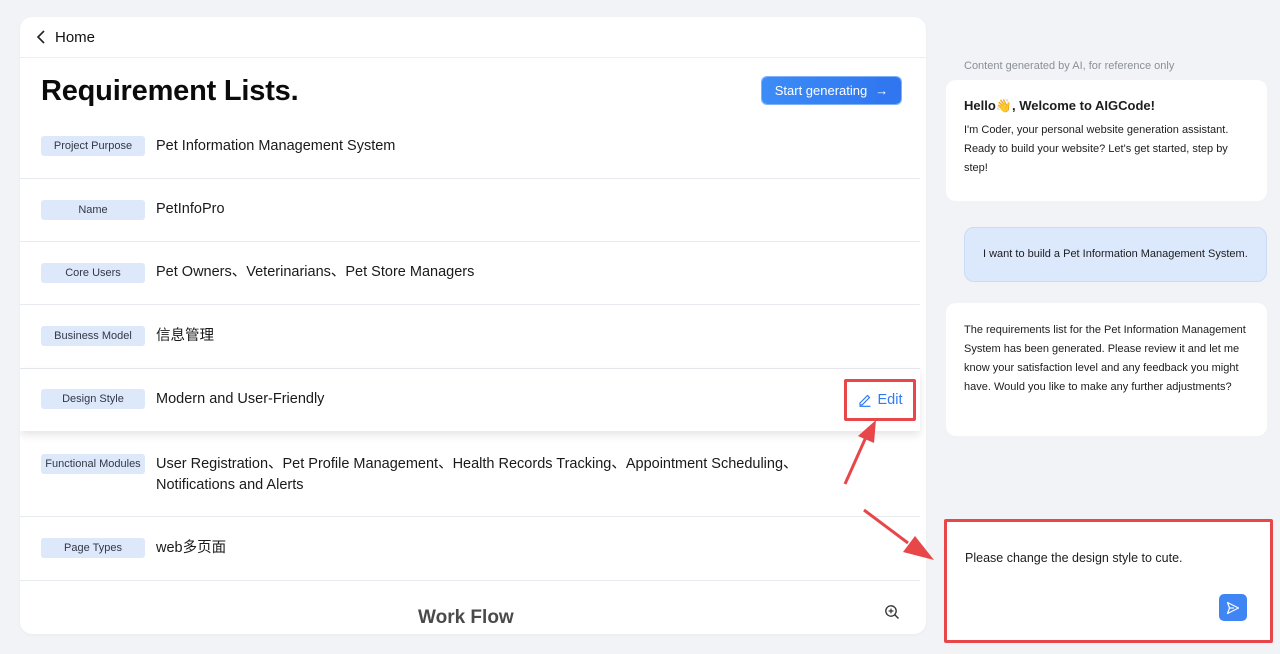 Image resolution: width=1280 pixels, height=654 pixels. Describe the element at coordinates (890, 400) in the screenshot. I see `edit-label: Edit` at that location.